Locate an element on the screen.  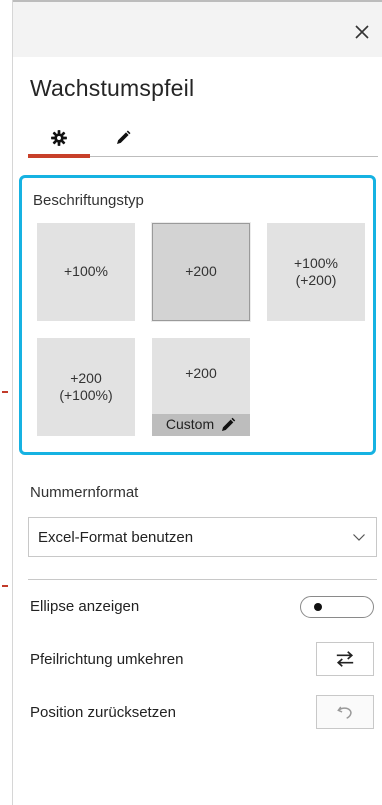
reset-position-button is located at coordinates (345, 712).